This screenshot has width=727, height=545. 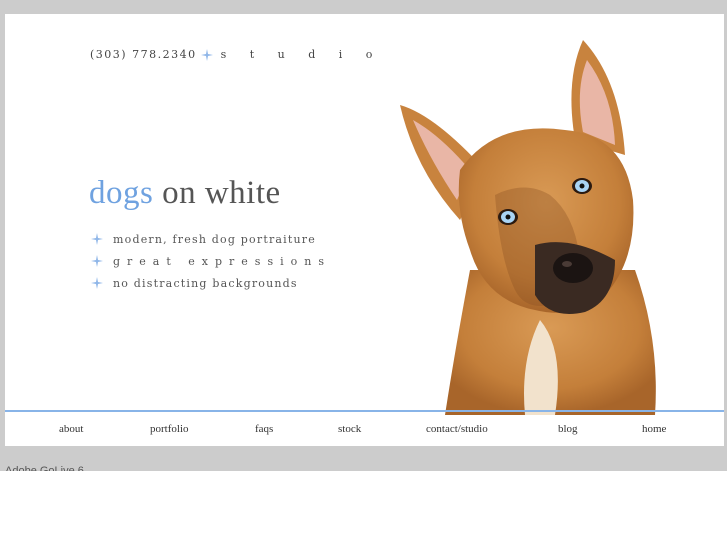 What do you see at coordinates (169, 429) in the screenshot?
I see `nav-link-portfolio: portfolio` at bounding box center [169, 429].